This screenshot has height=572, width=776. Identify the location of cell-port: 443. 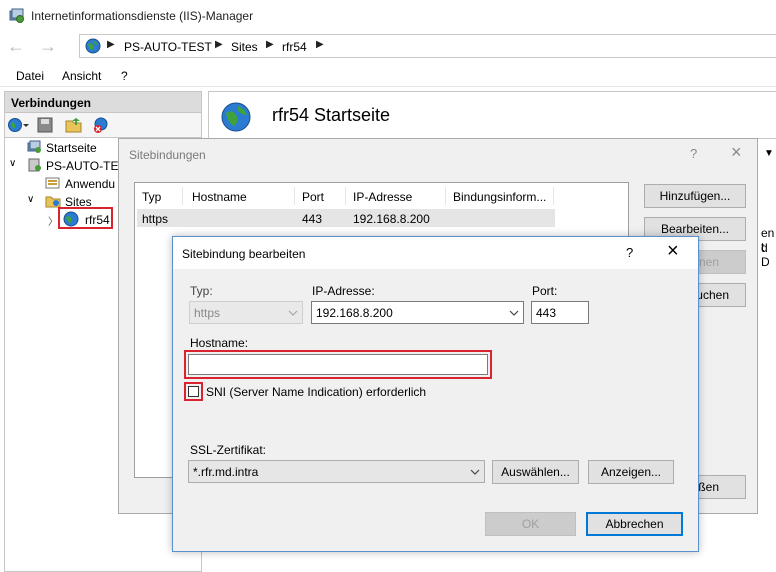
(312, 219).